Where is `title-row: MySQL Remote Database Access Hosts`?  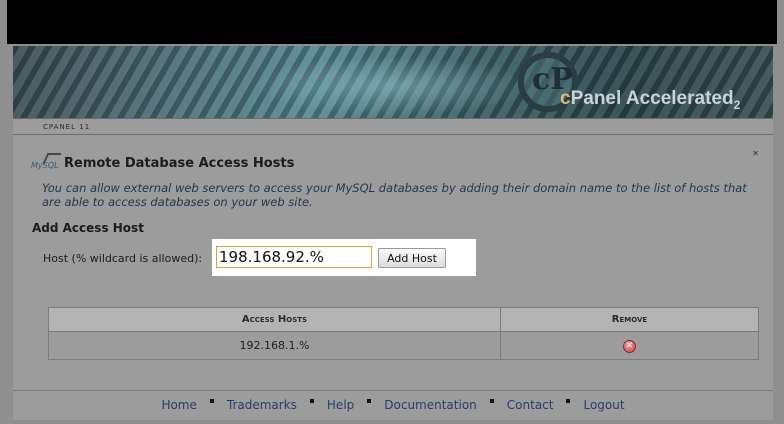
title-row: MySQL Remote Database Access Hosts is located at coordinates (162, 163).